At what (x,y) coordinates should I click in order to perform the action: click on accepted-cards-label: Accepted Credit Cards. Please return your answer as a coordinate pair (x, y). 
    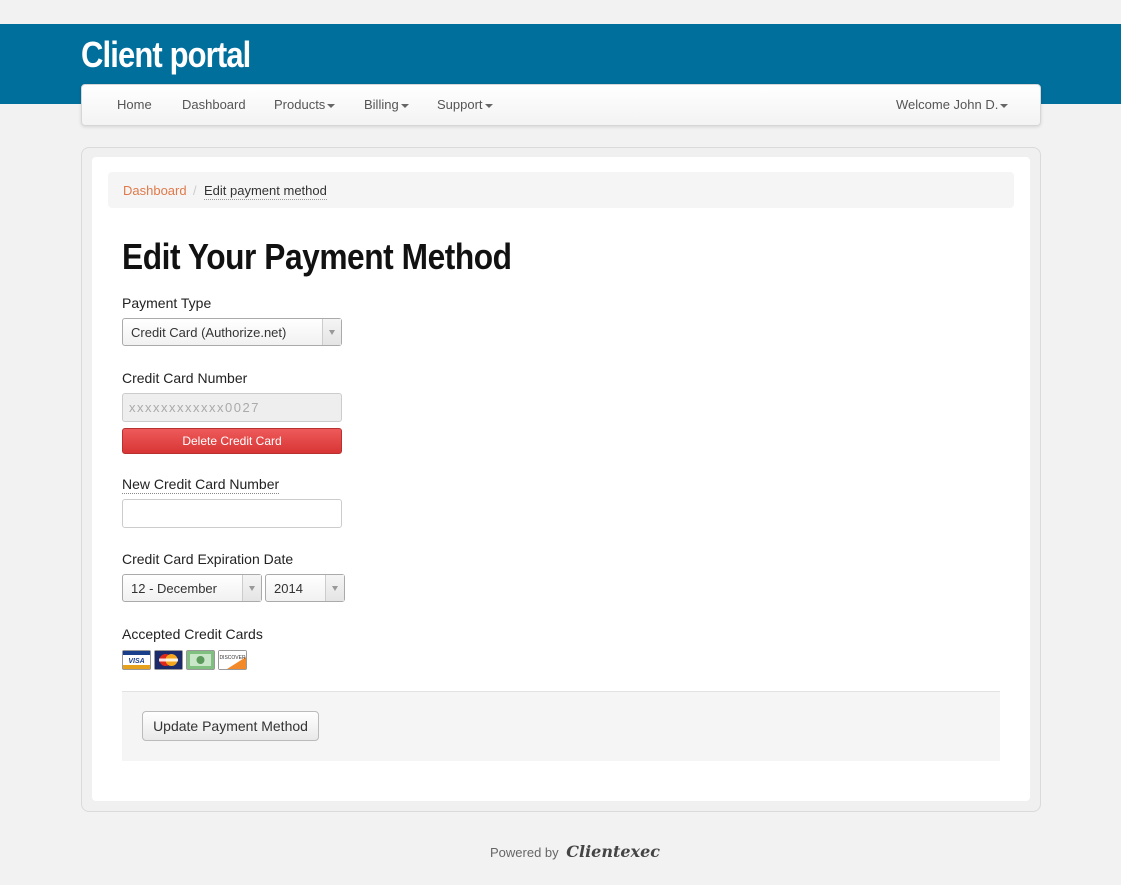
    Looking at the image, I should click on (192, 634).